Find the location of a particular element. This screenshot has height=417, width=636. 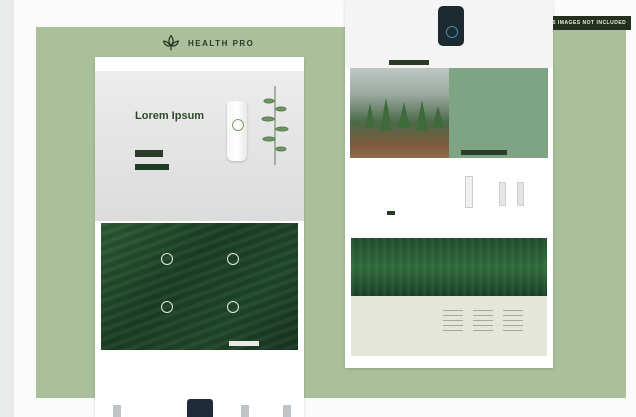

product-tube-image is located at coordinates (469, 192).